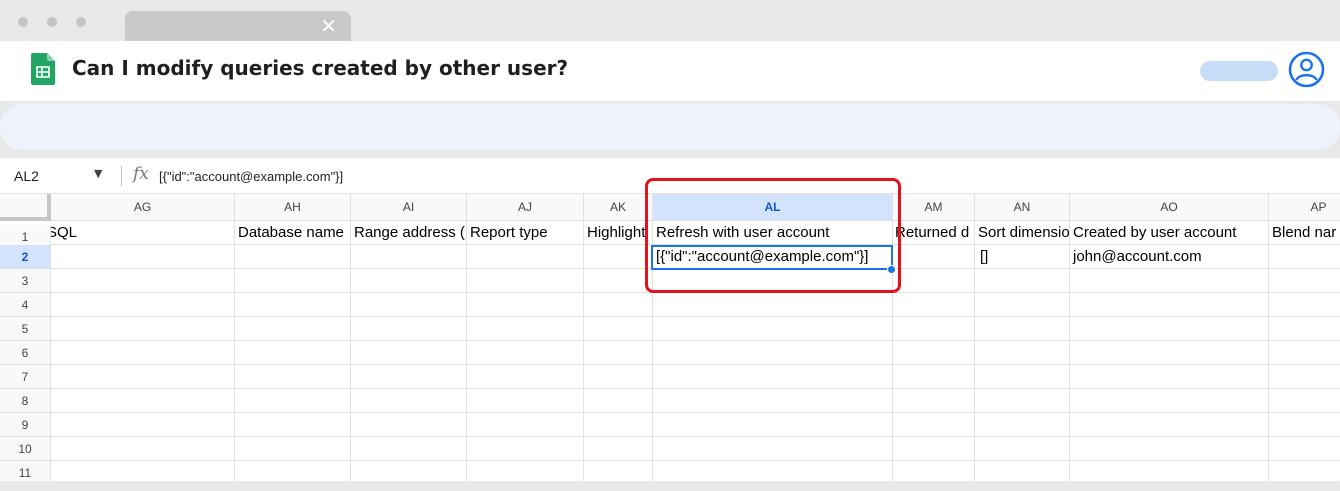  Describe the element at coordinates (1304, 207) in the screenshot. I see `column-header: AP` at that location.